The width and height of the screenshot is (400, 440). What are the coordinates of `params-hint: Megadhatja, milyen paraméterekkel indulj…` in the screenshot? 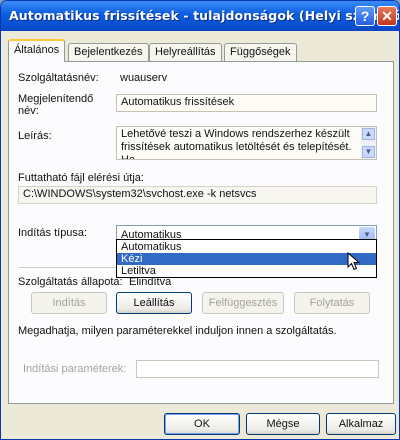 It's located at (177, 331).